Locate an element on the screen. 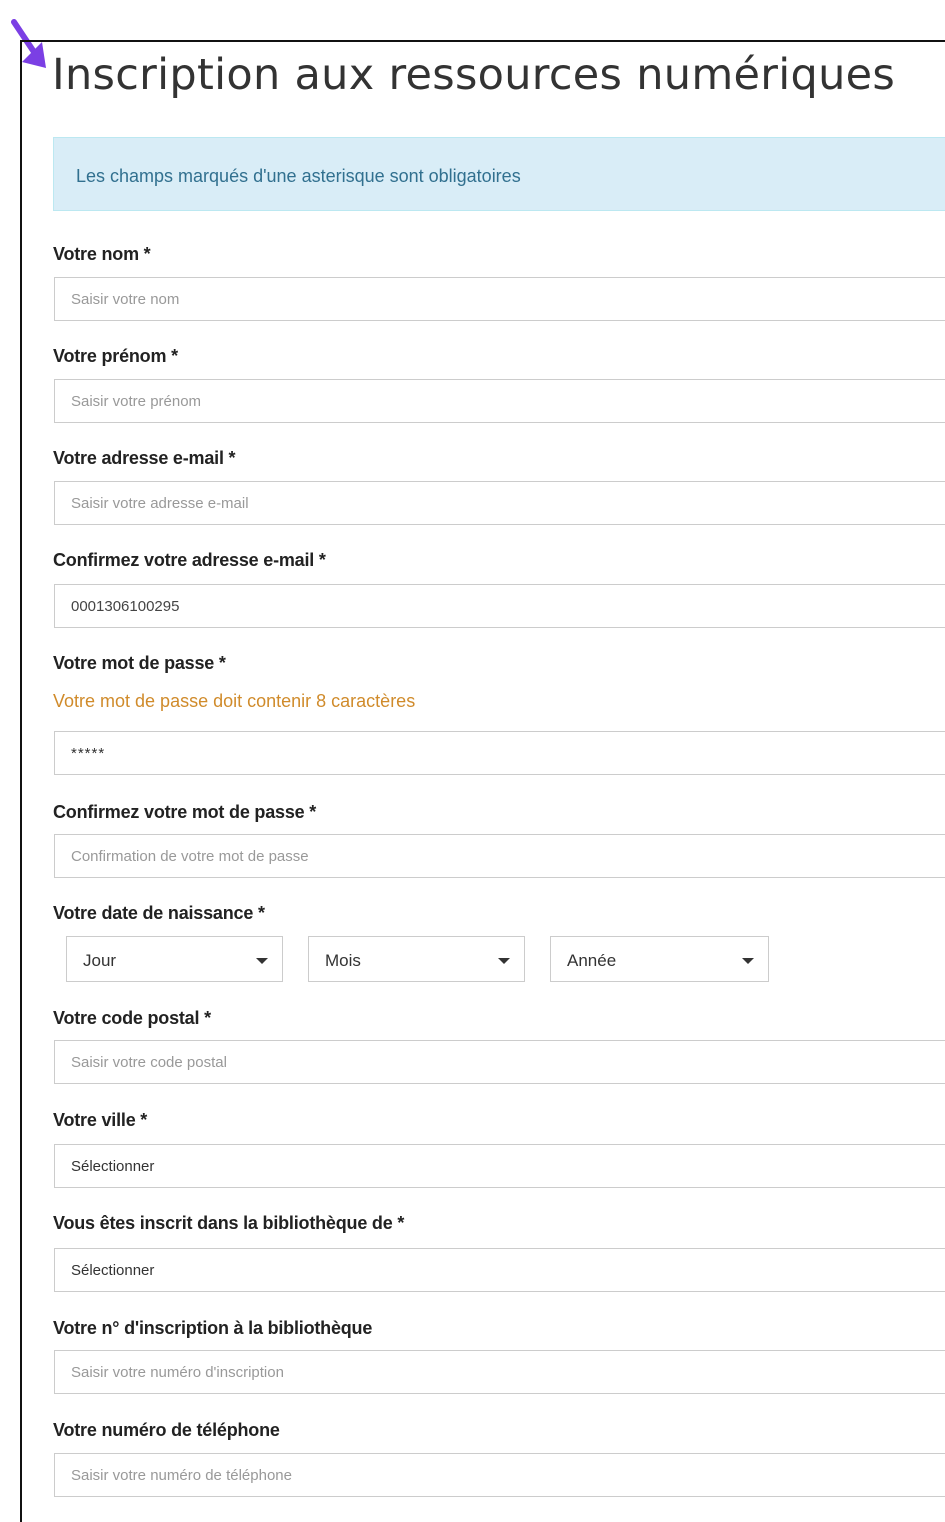 The height and width of the screenshot is (1522, 945). label-password: Votre mot de passe * is located at coordinates (139, 663).